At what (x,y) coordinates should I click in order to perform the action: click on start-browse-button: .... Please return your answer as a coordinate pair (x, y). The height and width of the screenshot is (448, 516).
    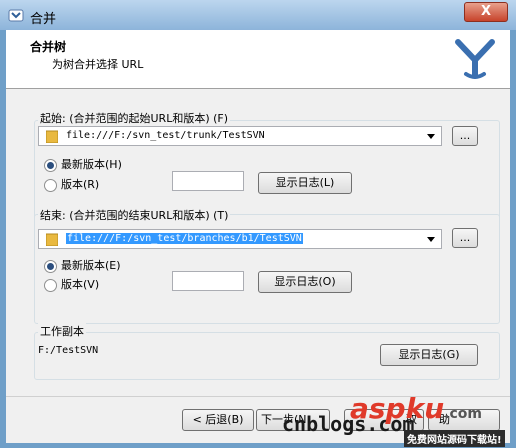
    Looking at the image, I should click on (465, 136).